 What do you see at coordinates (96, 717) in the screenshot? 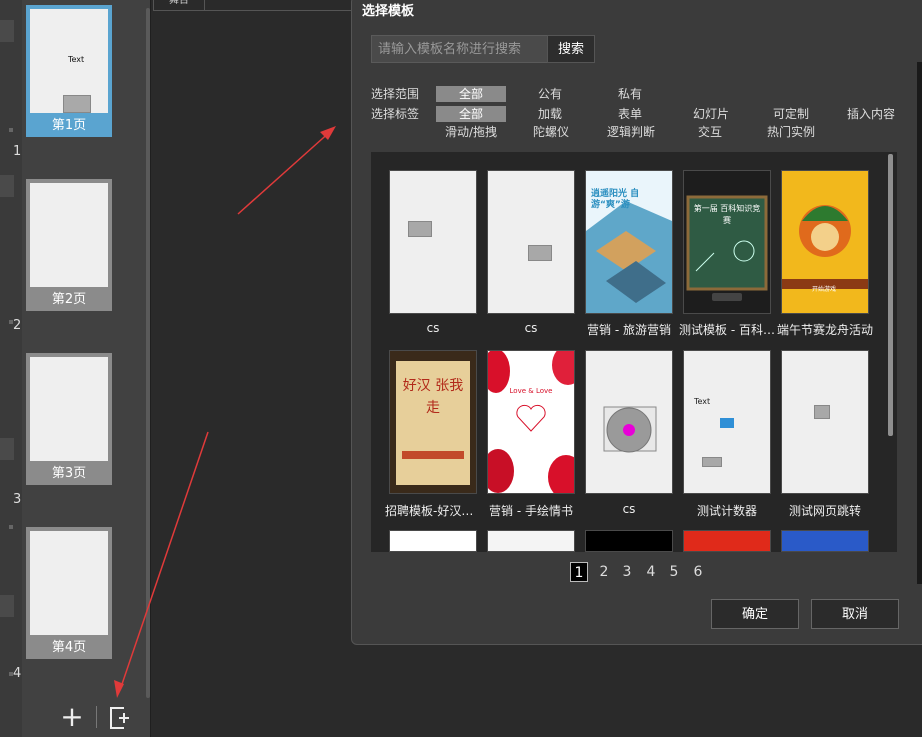
I see `toolbar-divider` at bounding box center [96, 717].